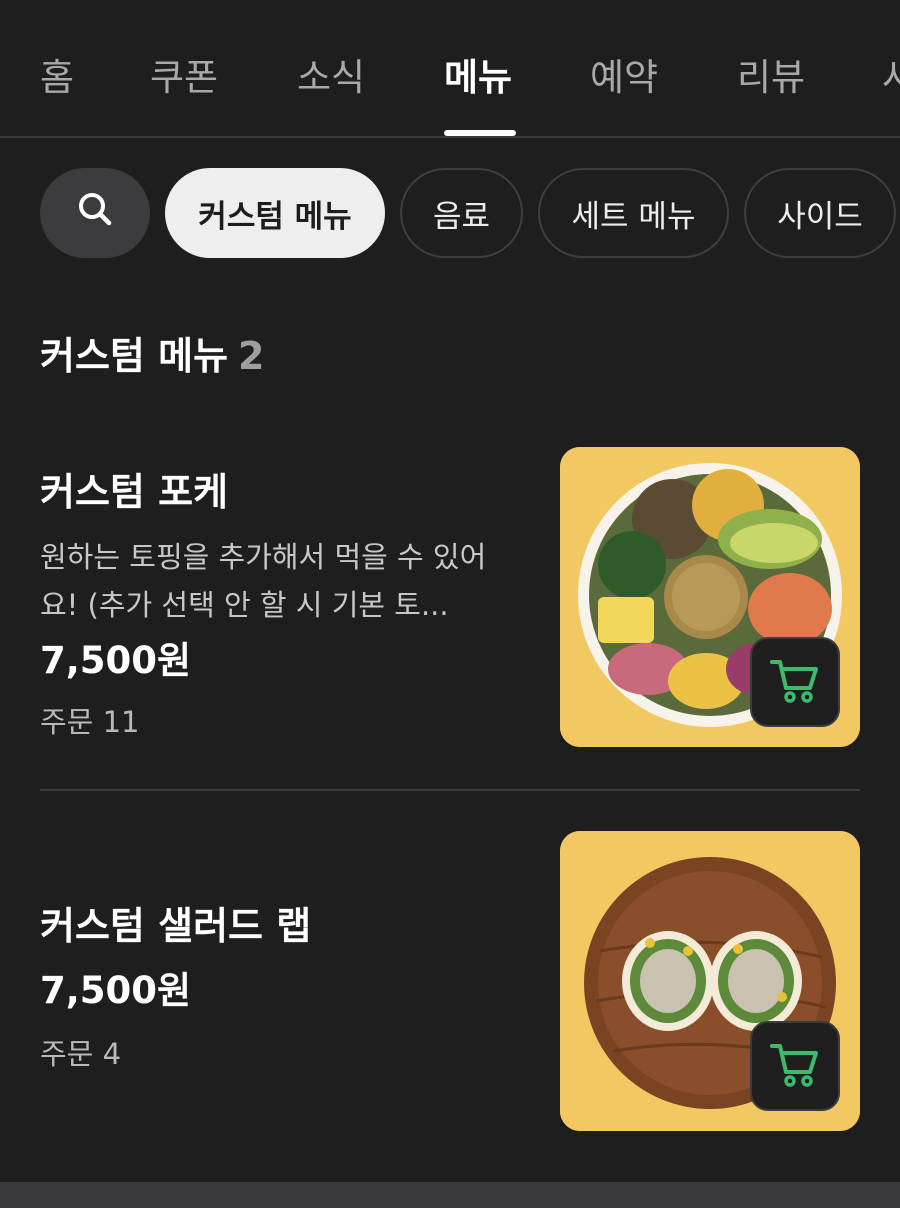  What do you see at coordinates (331, 78) in the screenshot?
I see `tab-news: 소식` at bounding box center [331, 78].